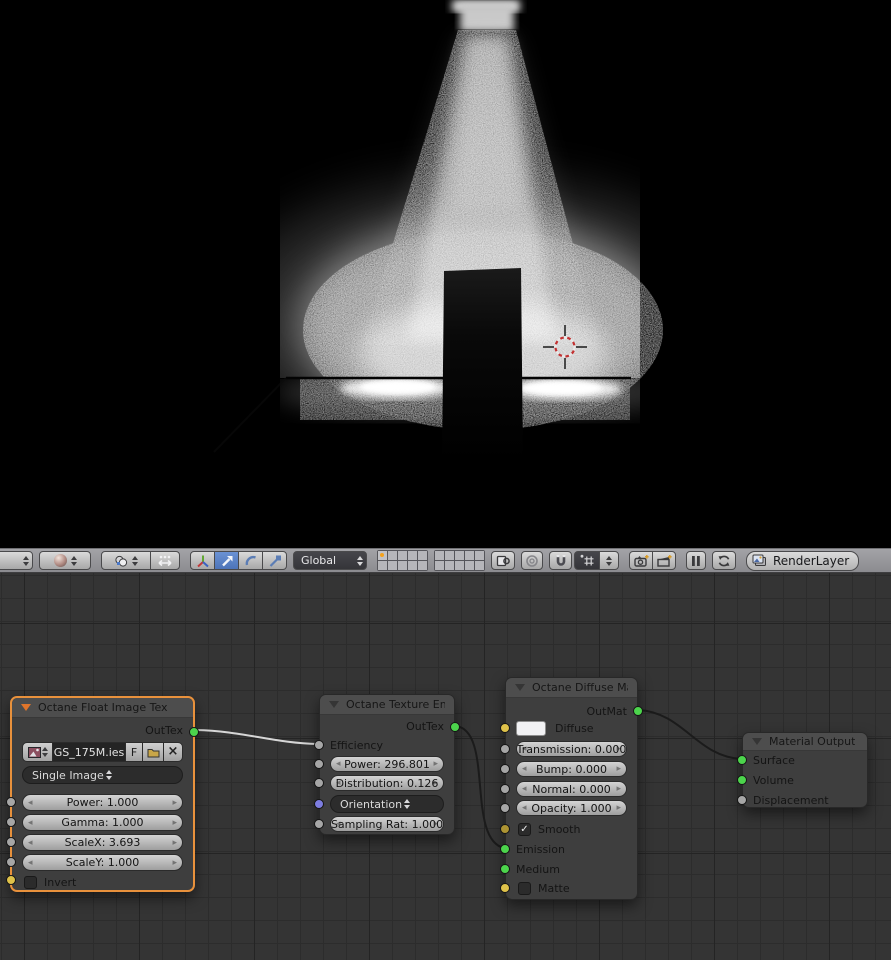 Image resolution: width=891 pixels, height=960 pixels. I want to click on close-x-icon: ×, so click(173, 751).